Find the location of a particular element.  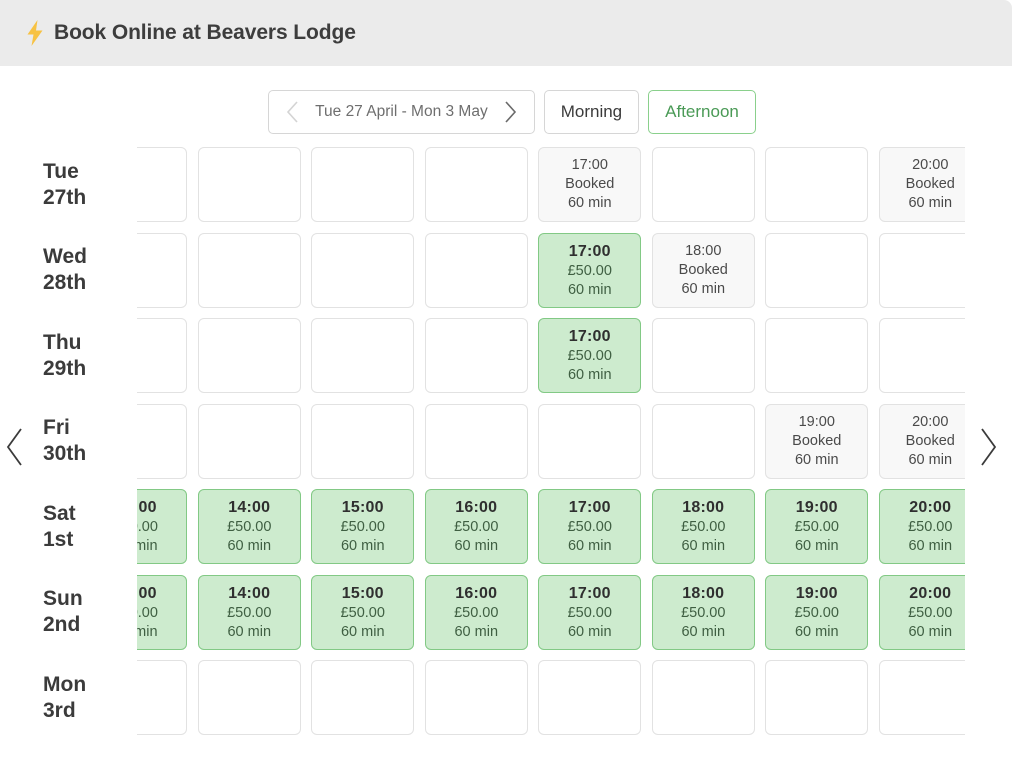

calendar-row is located at coordinates (551, 698).